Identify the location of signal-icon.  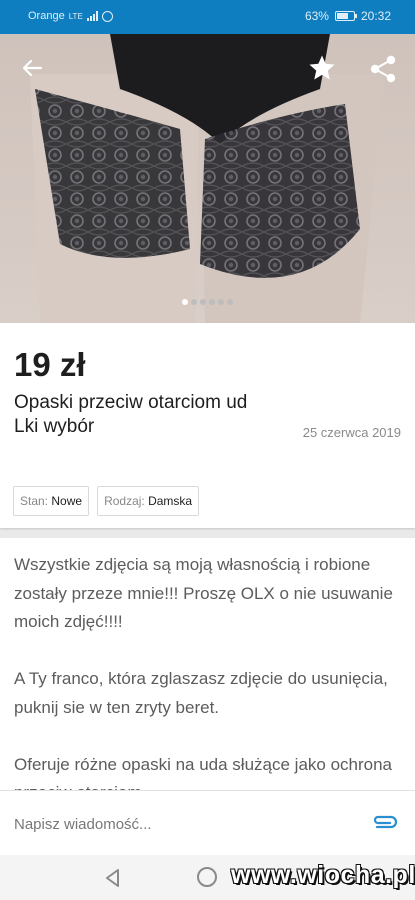
(92, 16).